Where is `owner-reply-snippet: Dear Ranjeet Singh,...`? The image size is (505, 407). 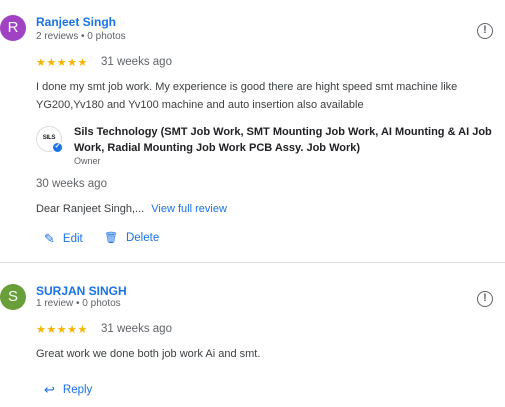 owner-reply-snippet: Dear Ranjeet Singh,... is located at coordinates (90, 209).